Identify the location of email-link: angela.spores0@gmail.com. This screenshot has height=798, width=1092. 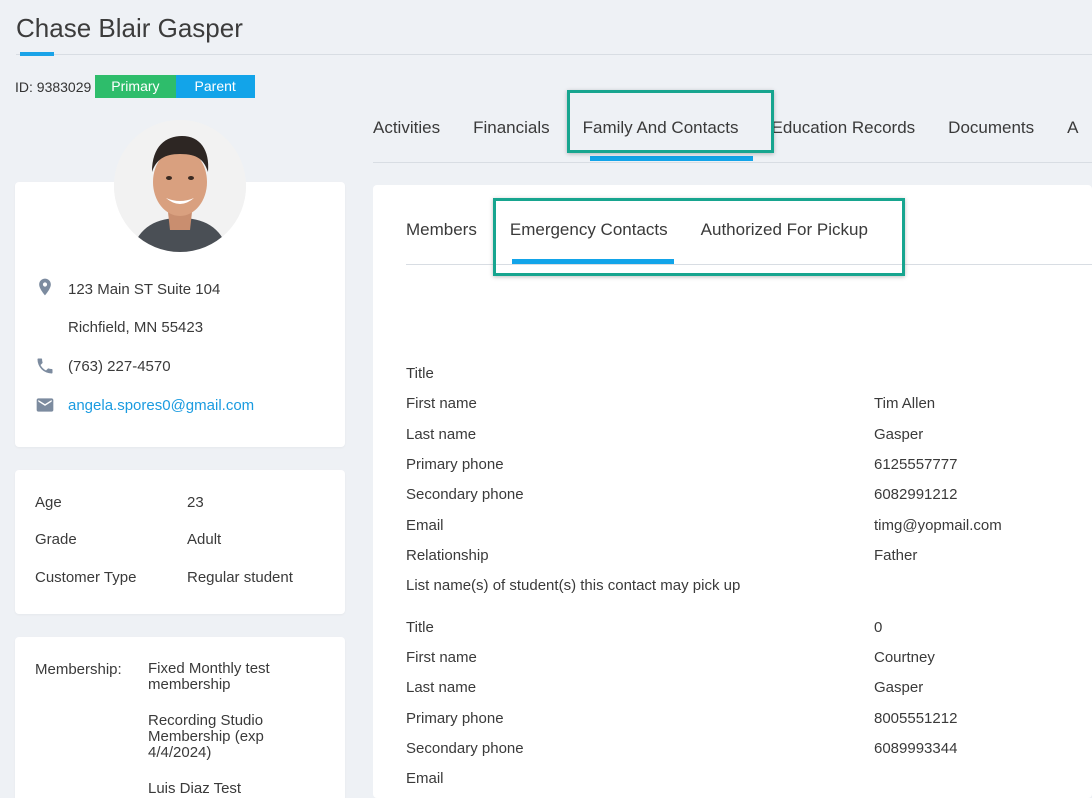
(161, 405).